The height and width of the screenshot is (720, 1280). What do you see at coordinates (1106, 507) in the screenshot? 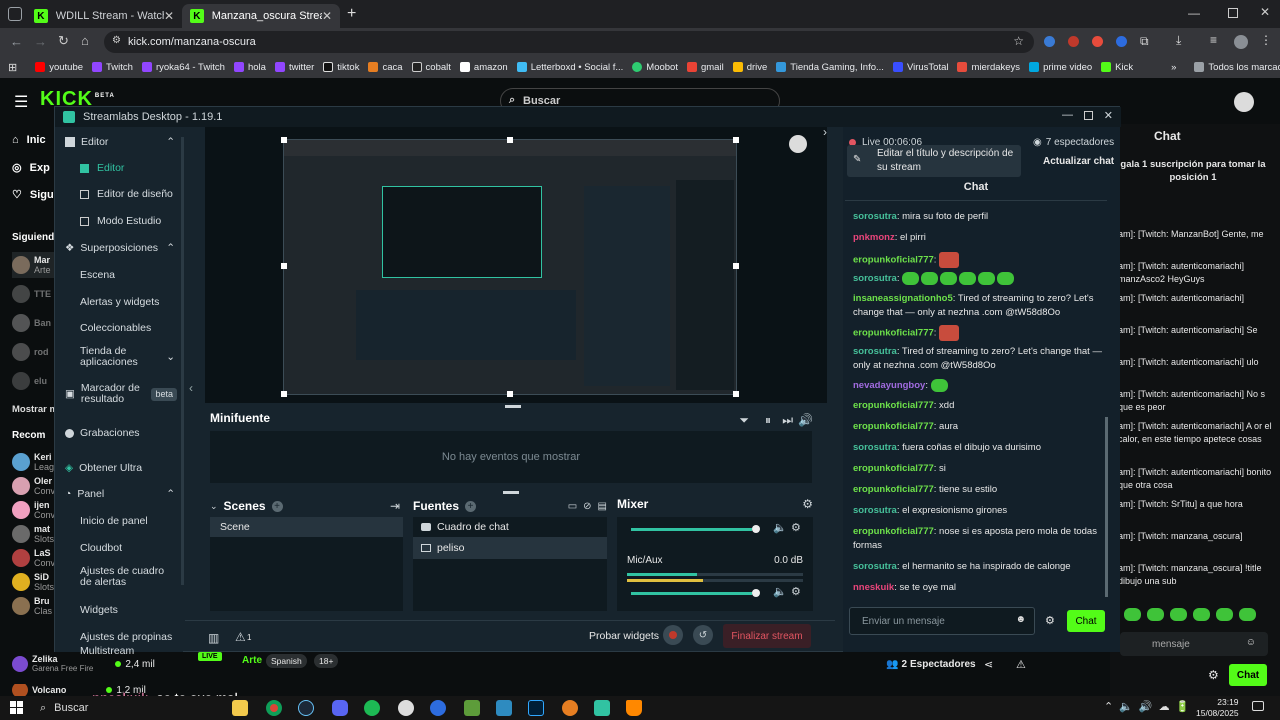
I see `chat-scrollbar` at bounding box center [1106, 507].